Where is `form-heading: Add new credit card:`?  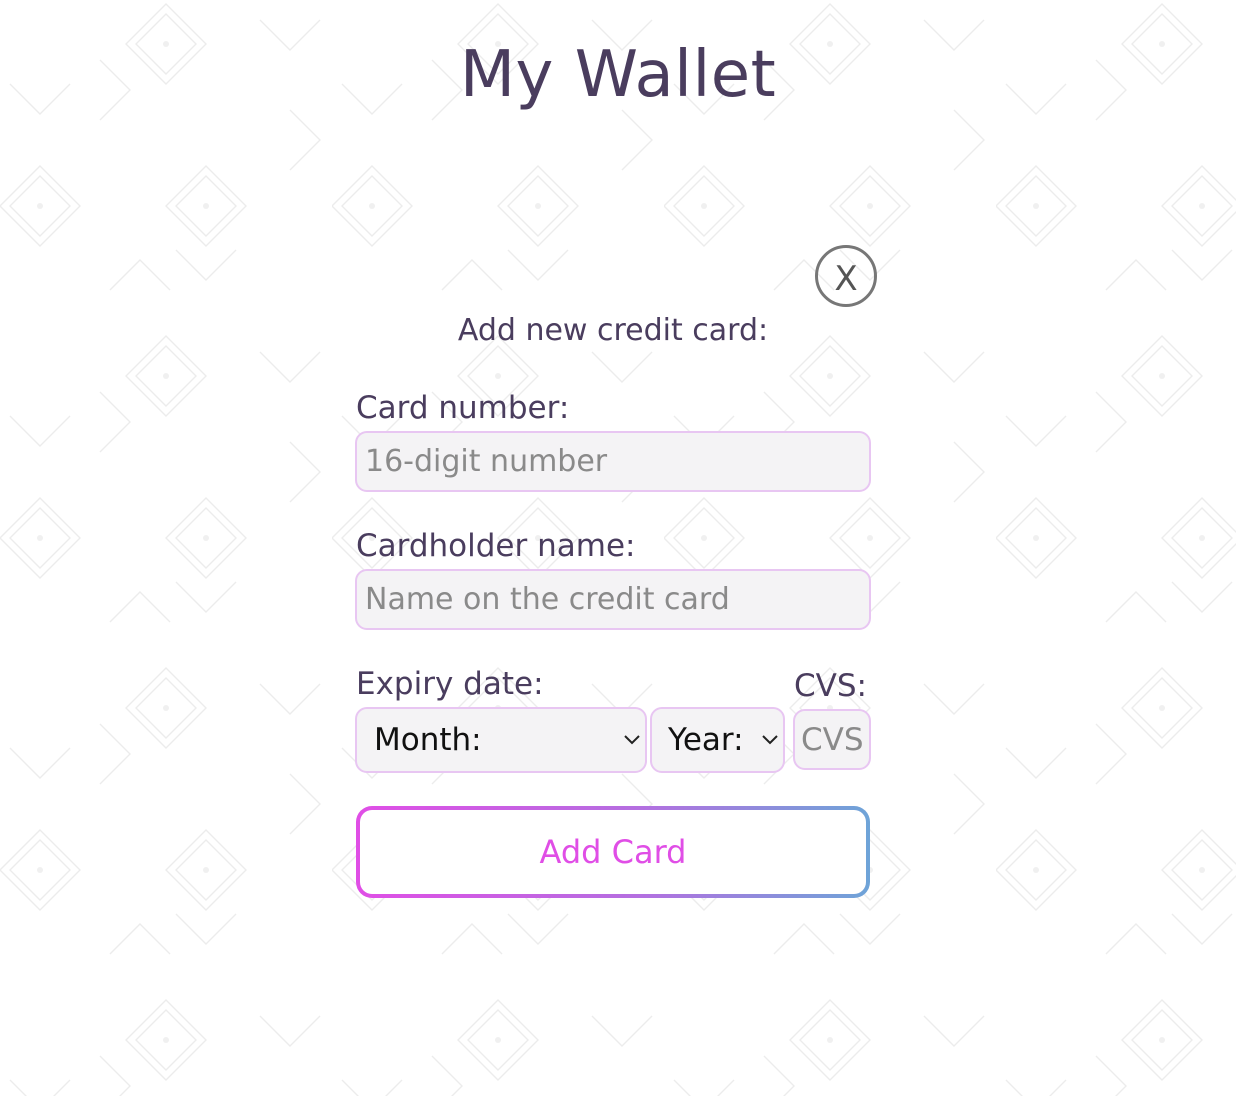 form-heading: Add new credit card: is located at coordinates (613, 330).